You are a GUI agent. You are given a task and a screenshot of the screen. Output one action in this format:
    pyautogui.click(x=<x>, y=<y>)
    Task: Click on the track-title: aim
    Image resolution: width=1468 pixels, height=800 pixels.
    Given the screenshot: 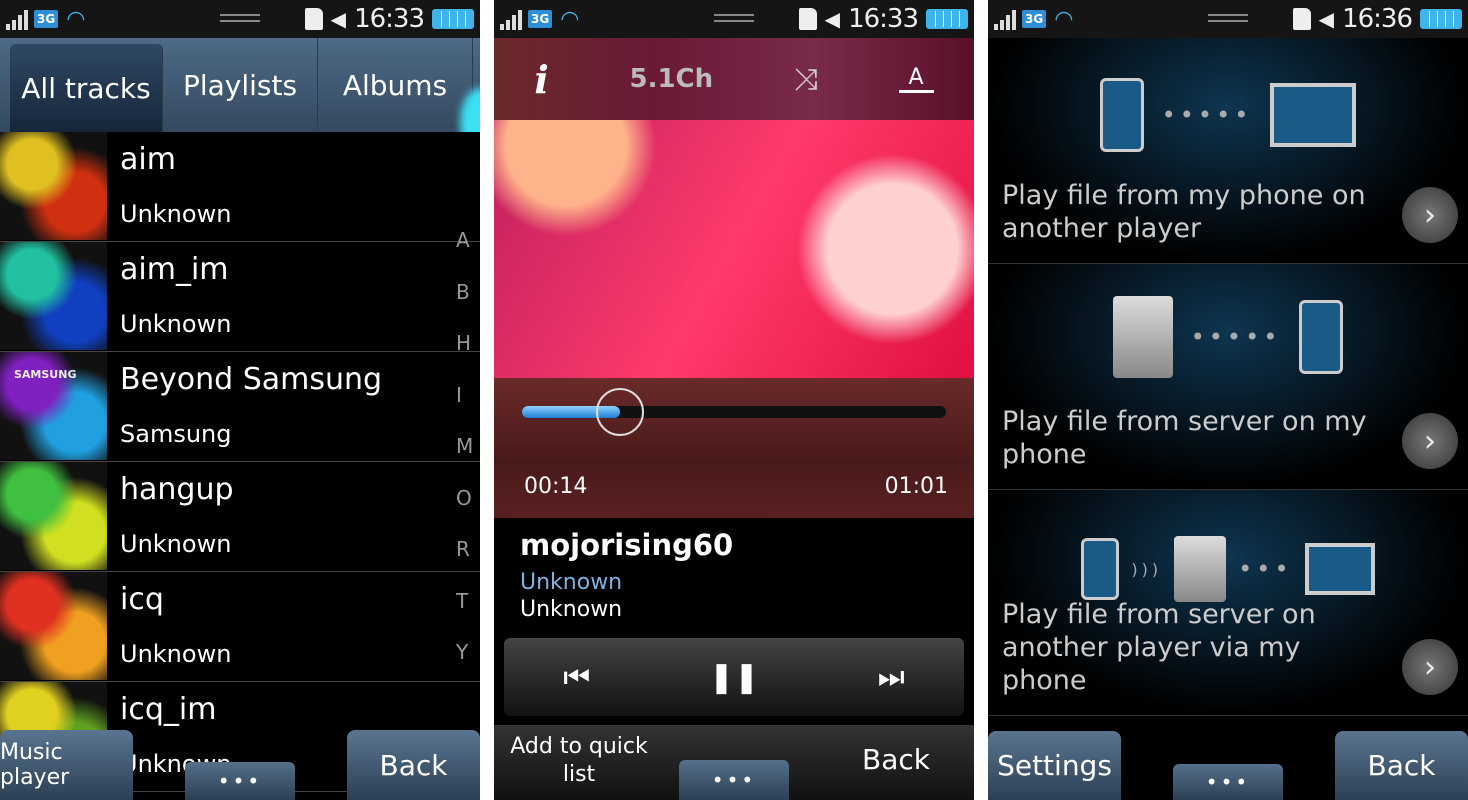 What is the action you would take?
    pyautogui.click(x=148, y=159)
    